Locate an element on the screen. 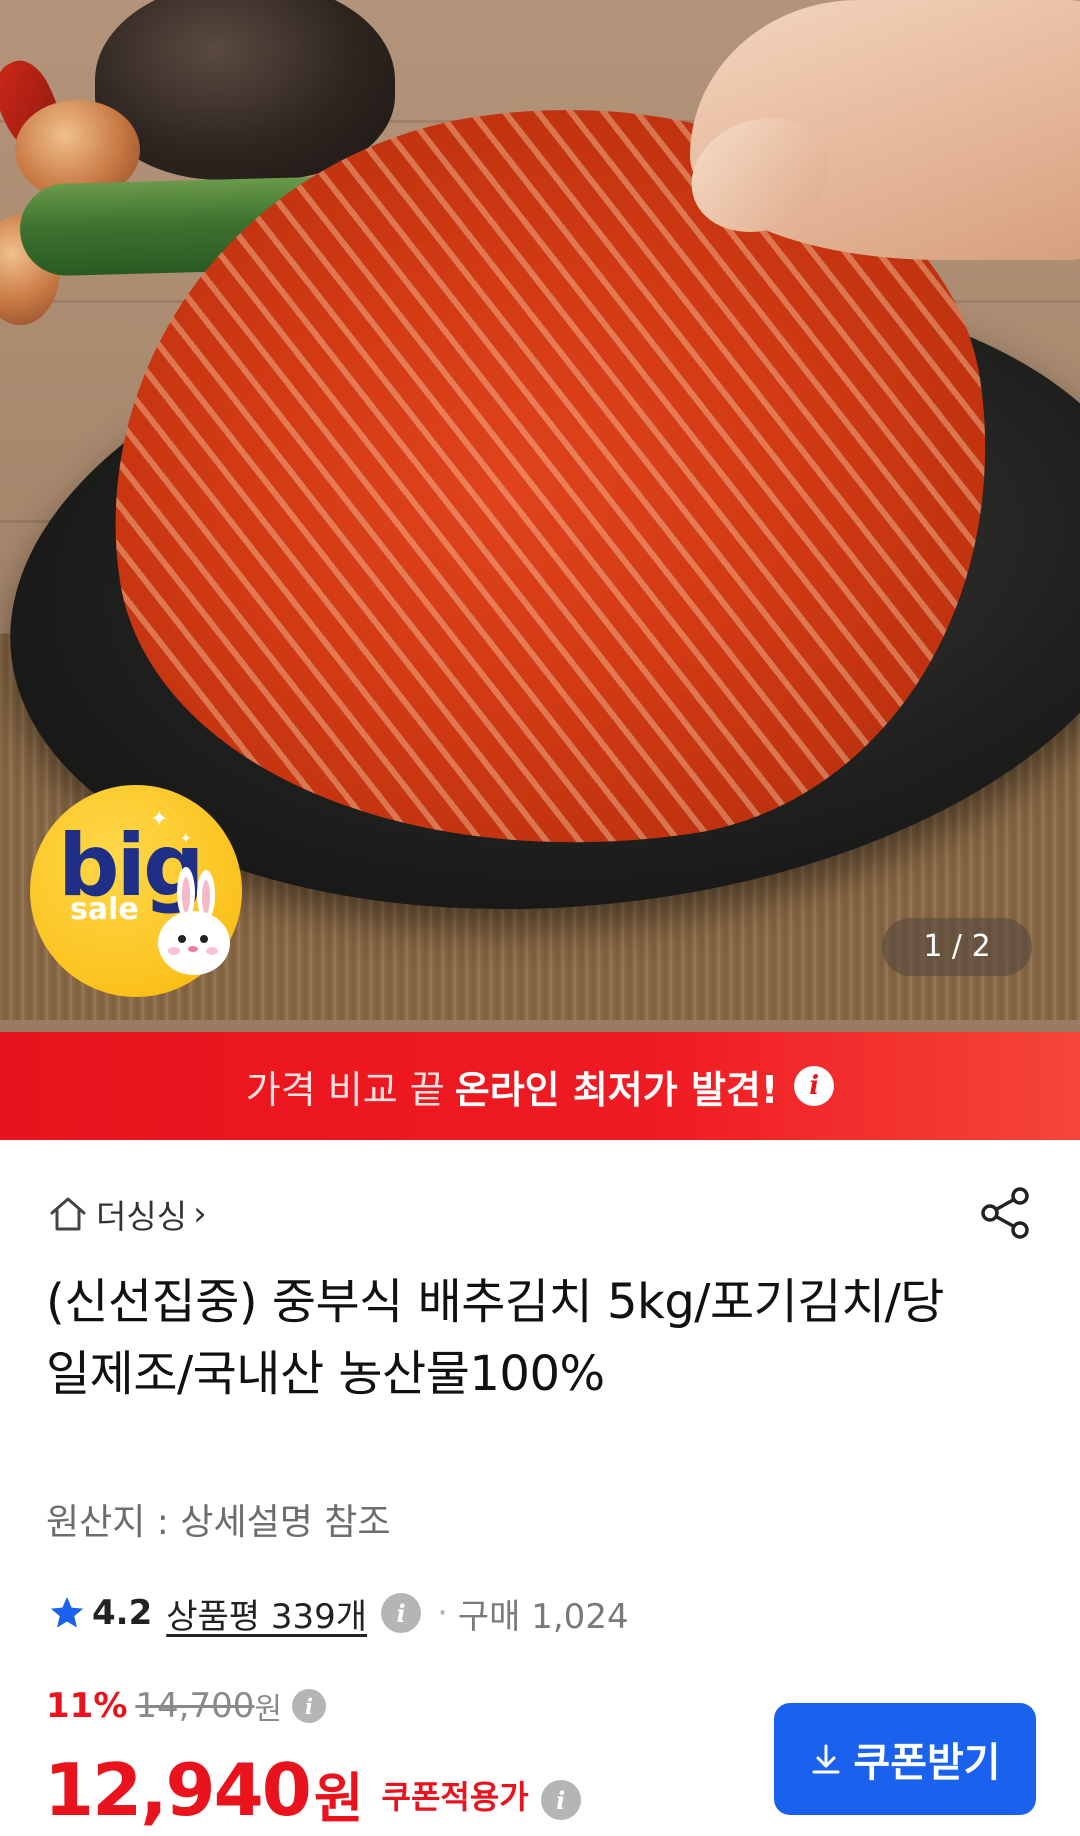  store-link: 더싱싱 › is located at coordinates (127, 1214).